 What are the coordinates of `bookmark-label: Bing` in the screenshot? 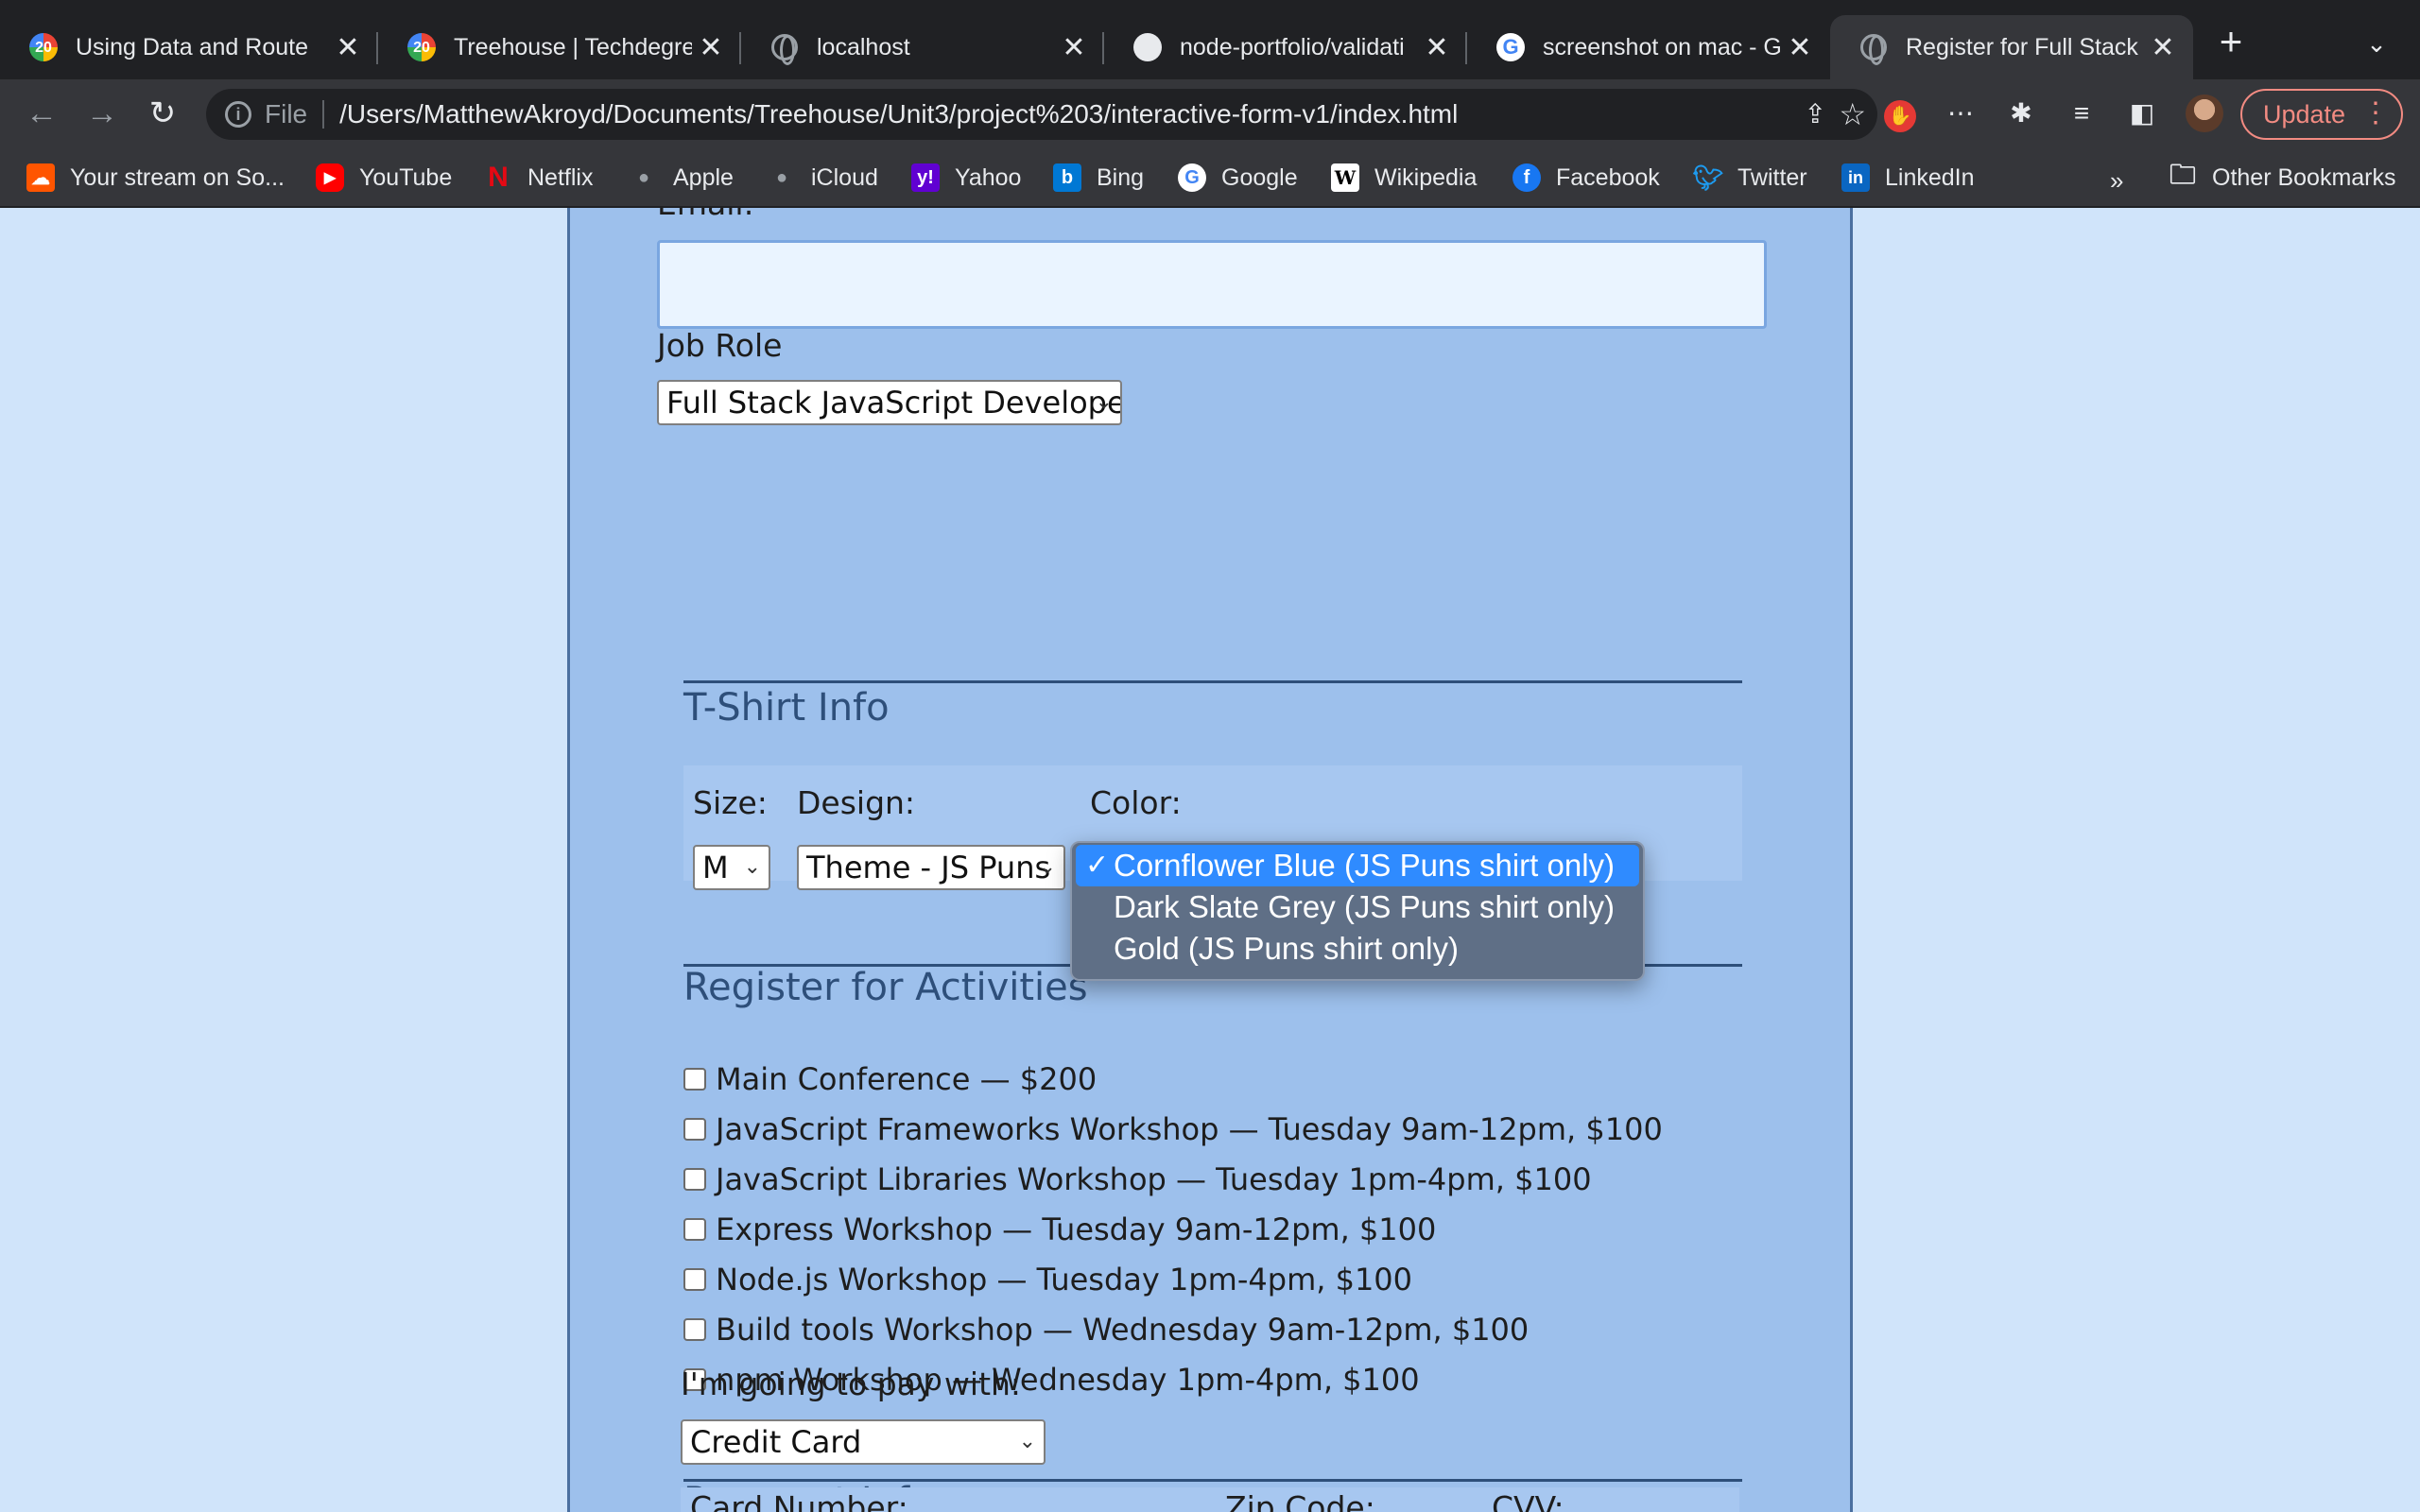 It's located at (1121, 177).